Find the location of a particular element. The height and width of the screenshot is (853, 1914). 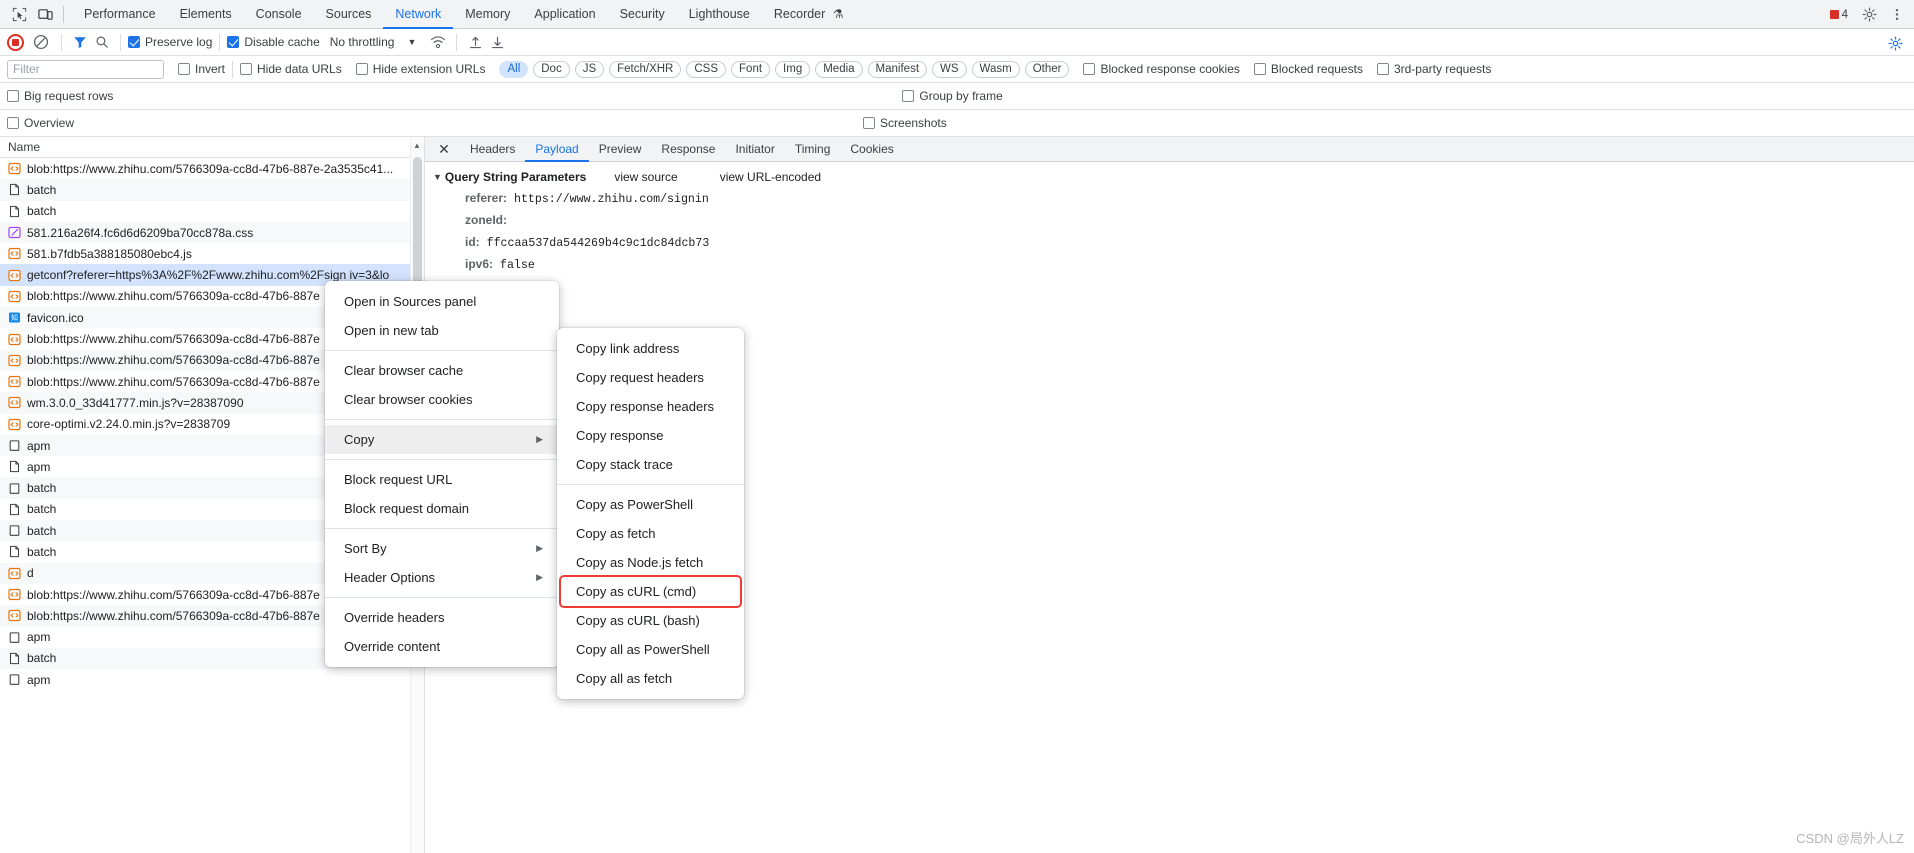

type-filter-wasm: Wasm is located at coordinates (995, 69).